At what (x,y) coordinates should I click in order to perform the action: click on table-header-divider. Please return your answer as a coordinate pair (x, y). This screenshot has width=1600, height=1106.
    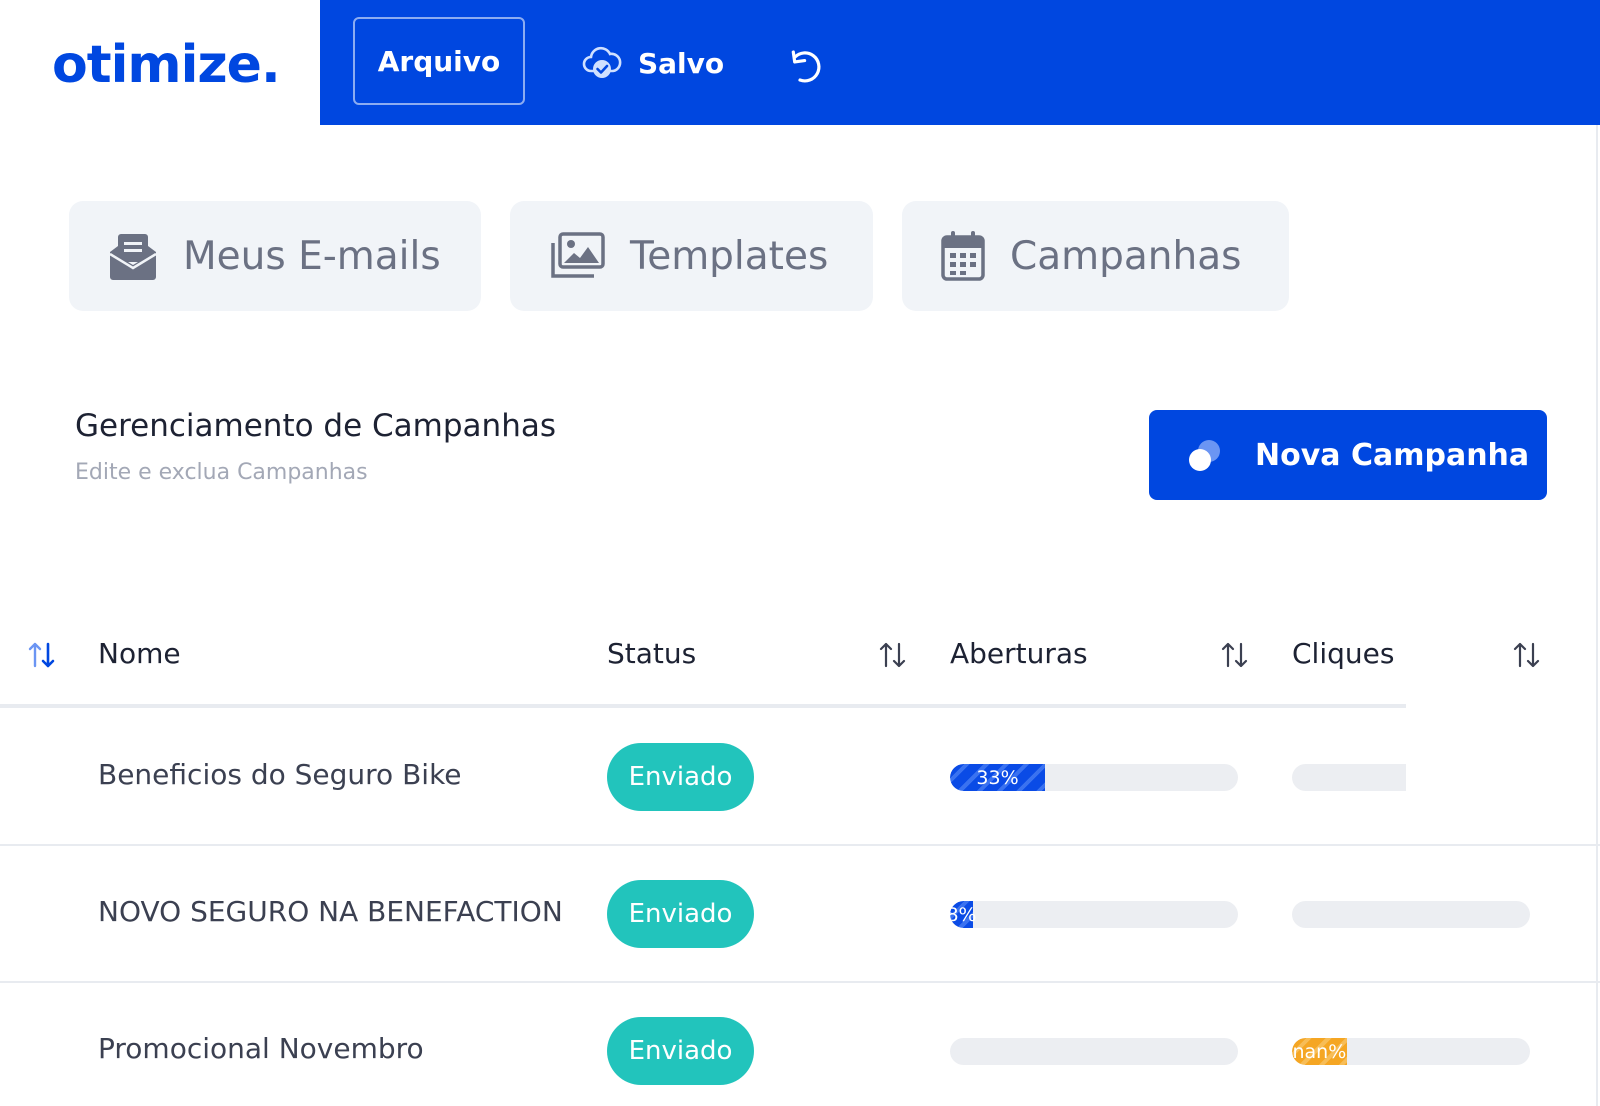
    Looking at the image, I should click on (703, 706).